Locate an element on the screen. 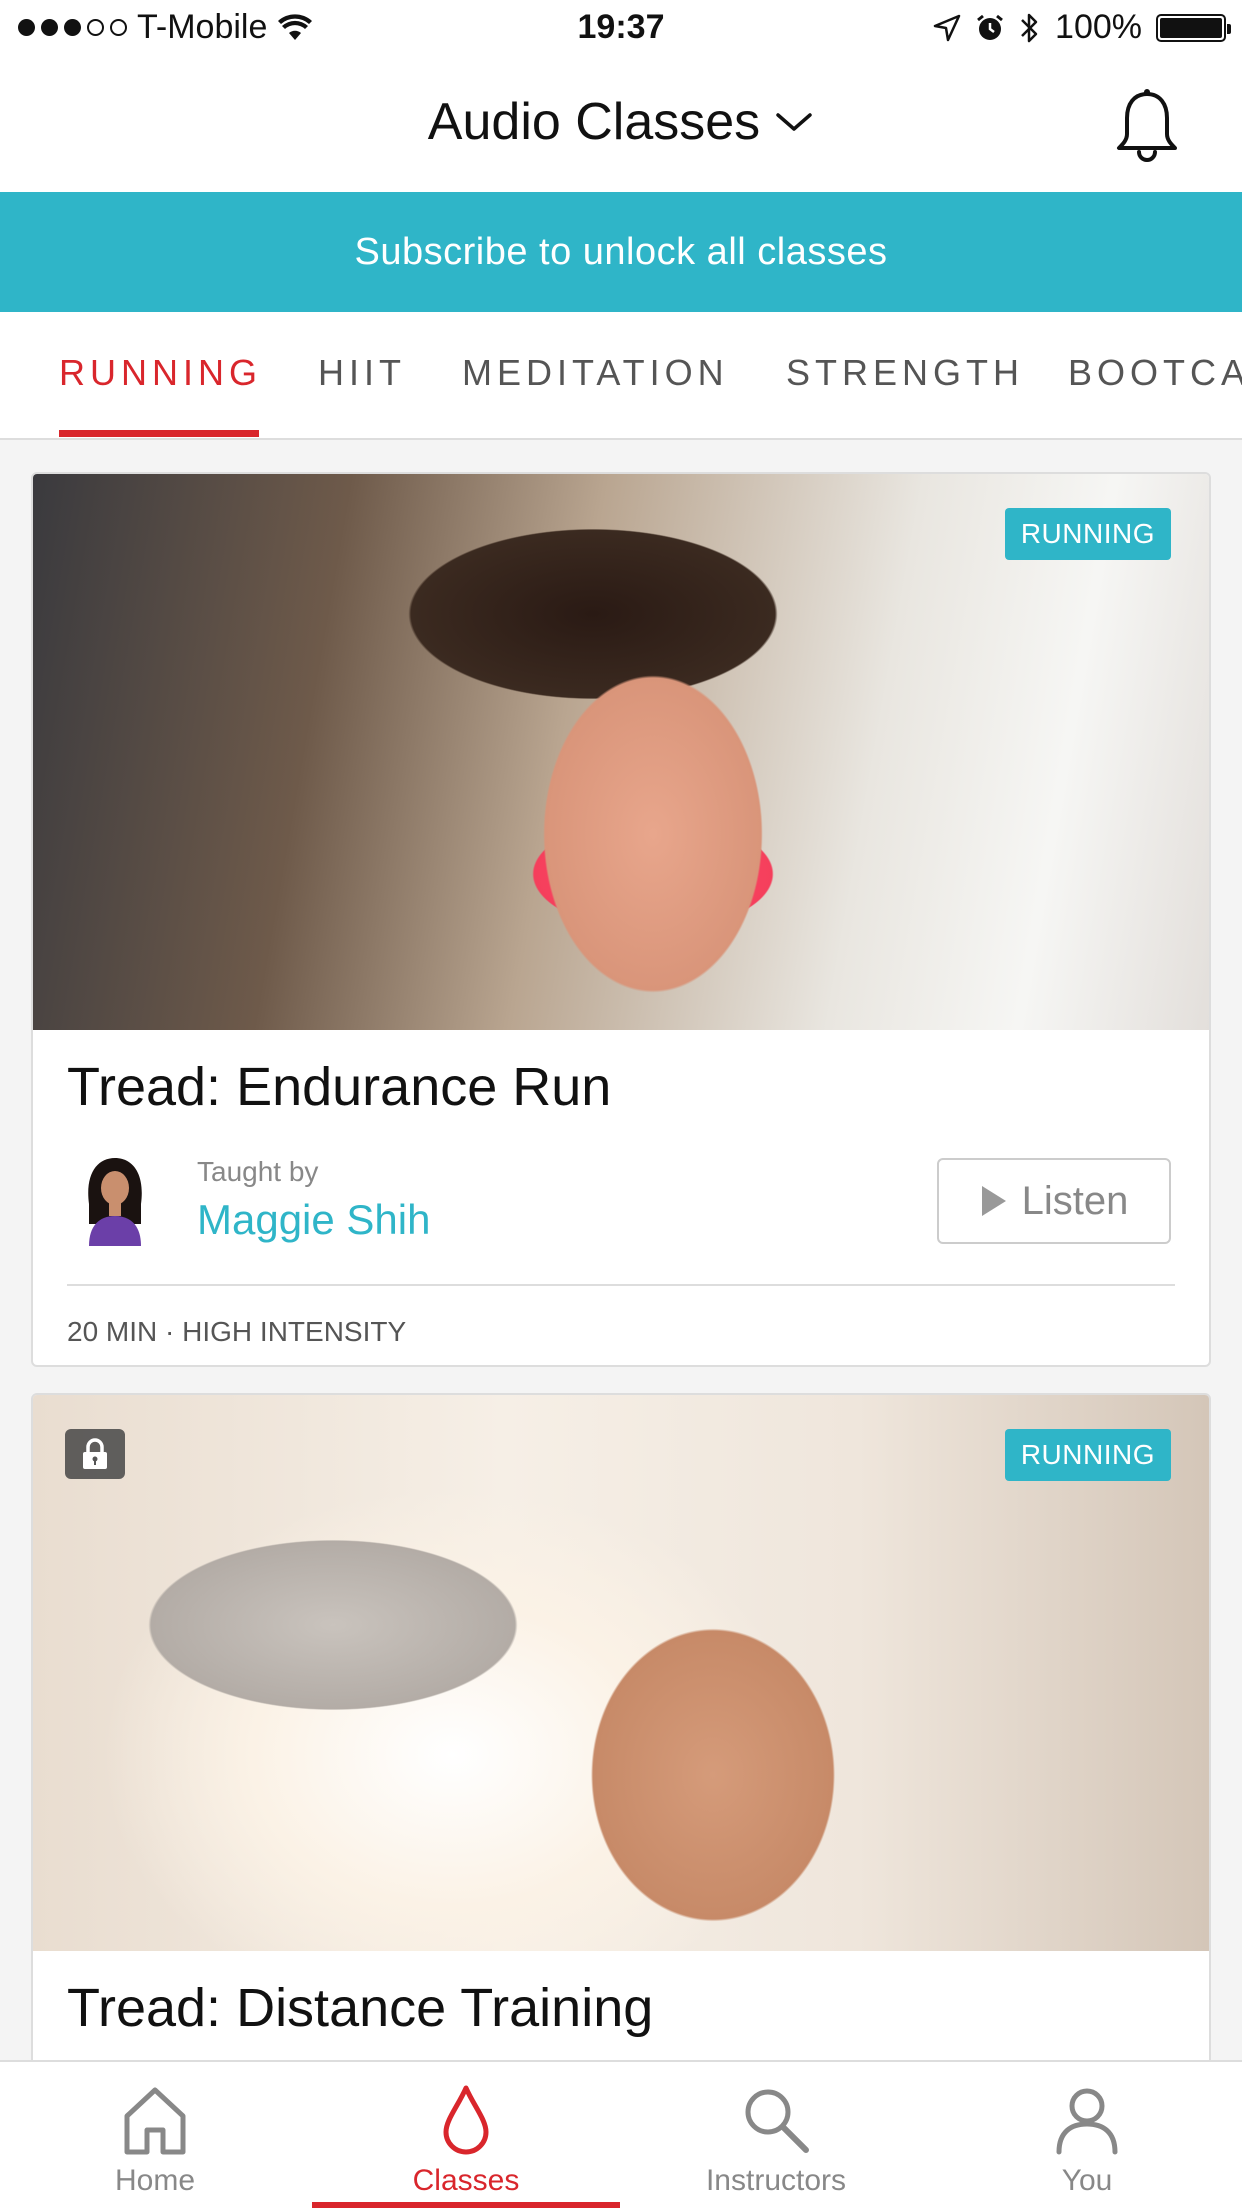 Image resolution: width=1242 pixels, height=2208 pixels. class-type-selector: Audio Classes is located at coordinates (621, 122).